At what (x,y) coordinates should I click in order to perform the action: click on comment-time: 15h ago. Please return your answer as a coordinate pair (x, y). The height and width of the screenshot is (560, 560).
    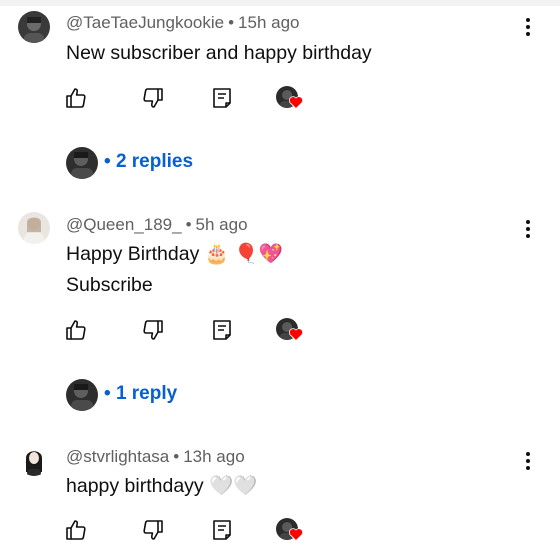
    Looking at the image, I should click on (268, 22).